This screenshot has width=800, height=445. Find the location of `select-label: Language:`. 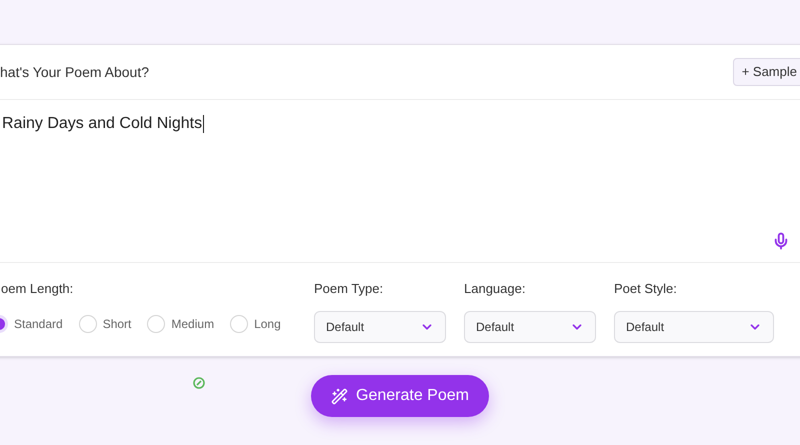

select-label: Language: is located at coordinates (495, 289).